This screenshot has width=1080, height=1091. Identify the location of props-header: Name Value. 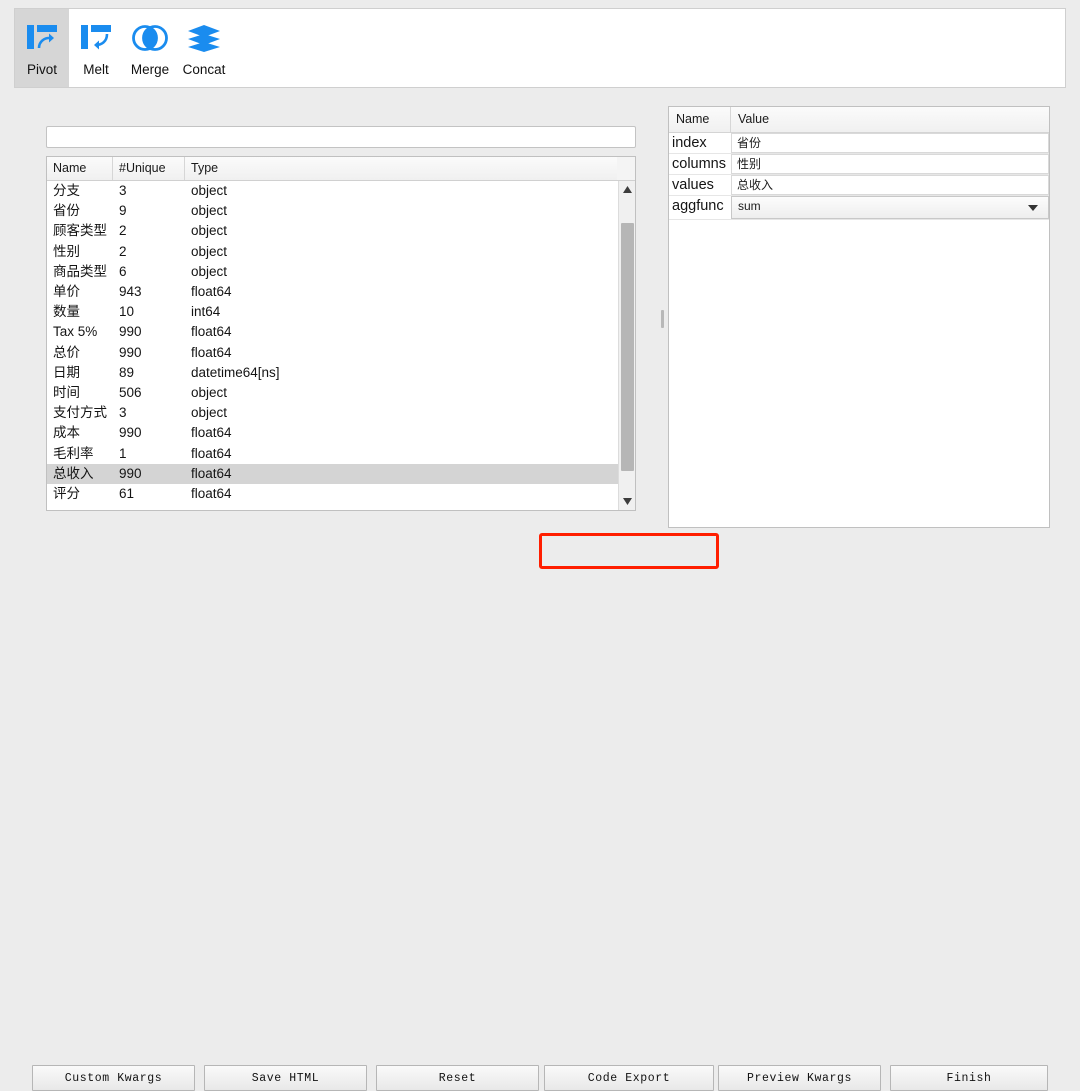
(859, 120).